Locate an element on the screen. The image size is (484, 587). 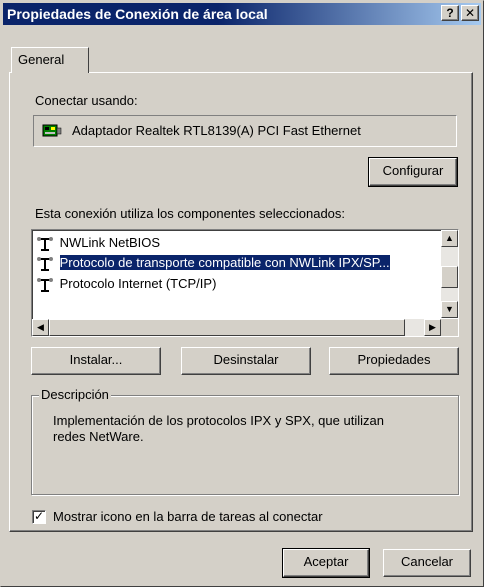
description-legend: Descripción is located at coordinates (75, 394).